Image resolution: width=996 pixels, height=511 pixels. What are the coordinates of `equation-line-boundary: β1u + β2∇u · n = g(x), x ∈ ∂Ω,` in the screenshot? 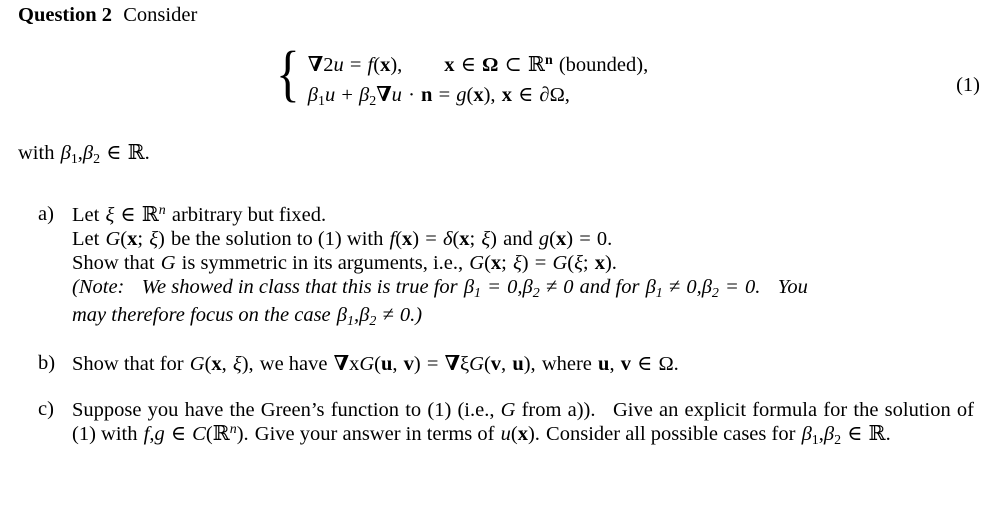 It's located at (438, 97).